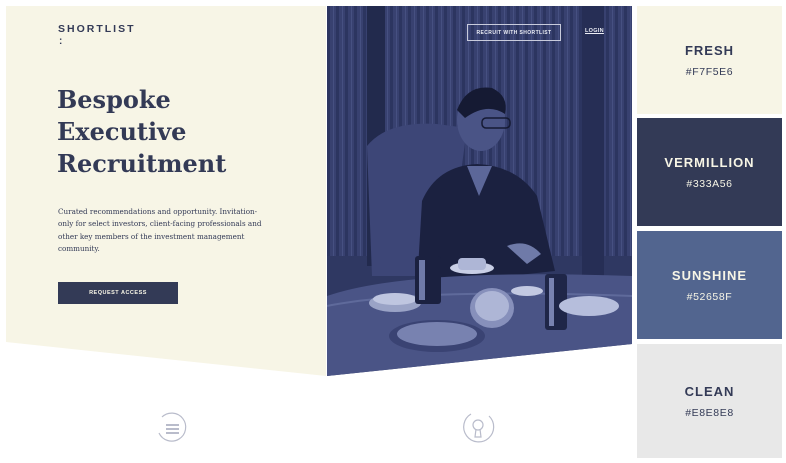 This screenshot has width=786, height=463. I want to click on login-link: LOGIN, so click(594, 31).